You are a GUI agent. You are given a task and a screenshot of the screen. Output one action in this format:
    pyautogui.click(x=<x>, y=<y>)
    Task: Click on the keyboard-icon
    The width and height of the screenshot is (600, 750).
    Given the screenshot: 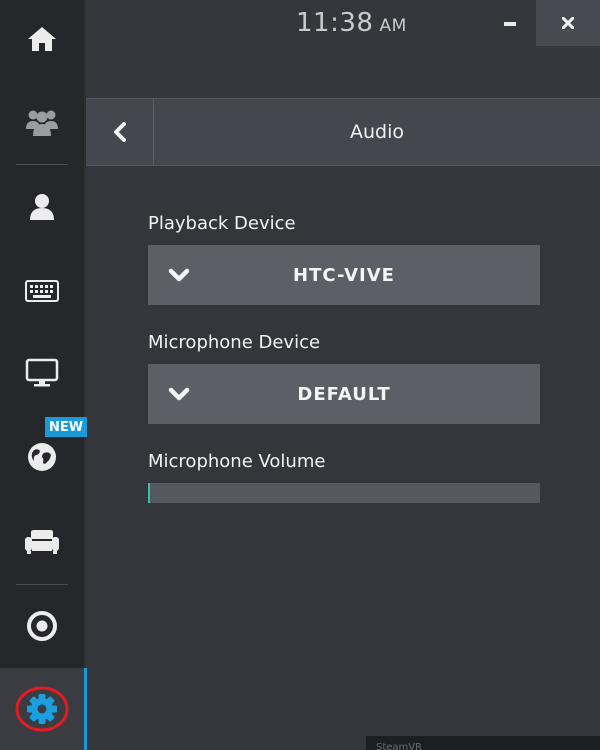 What is the action you would take?
    pyautogui.click(x=42, y=291)
    